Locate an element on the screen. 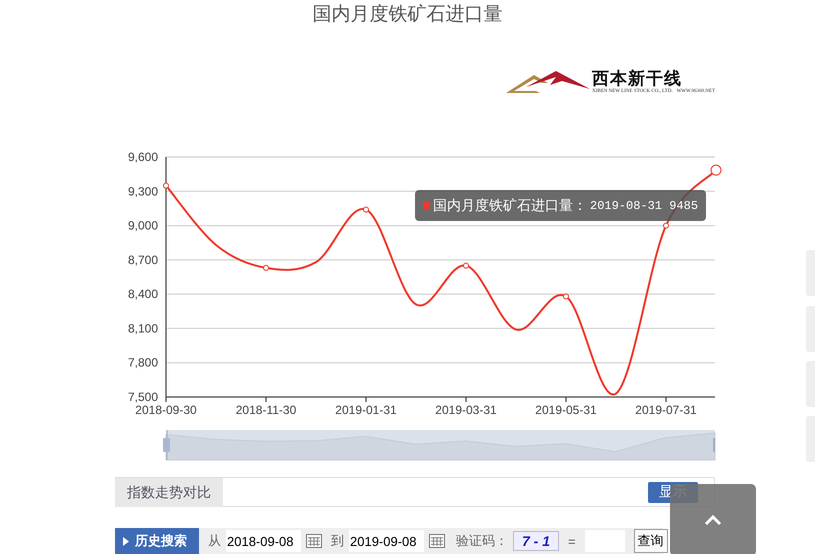  y-axis-label: 8,100 is located at coordinates (143, 328).